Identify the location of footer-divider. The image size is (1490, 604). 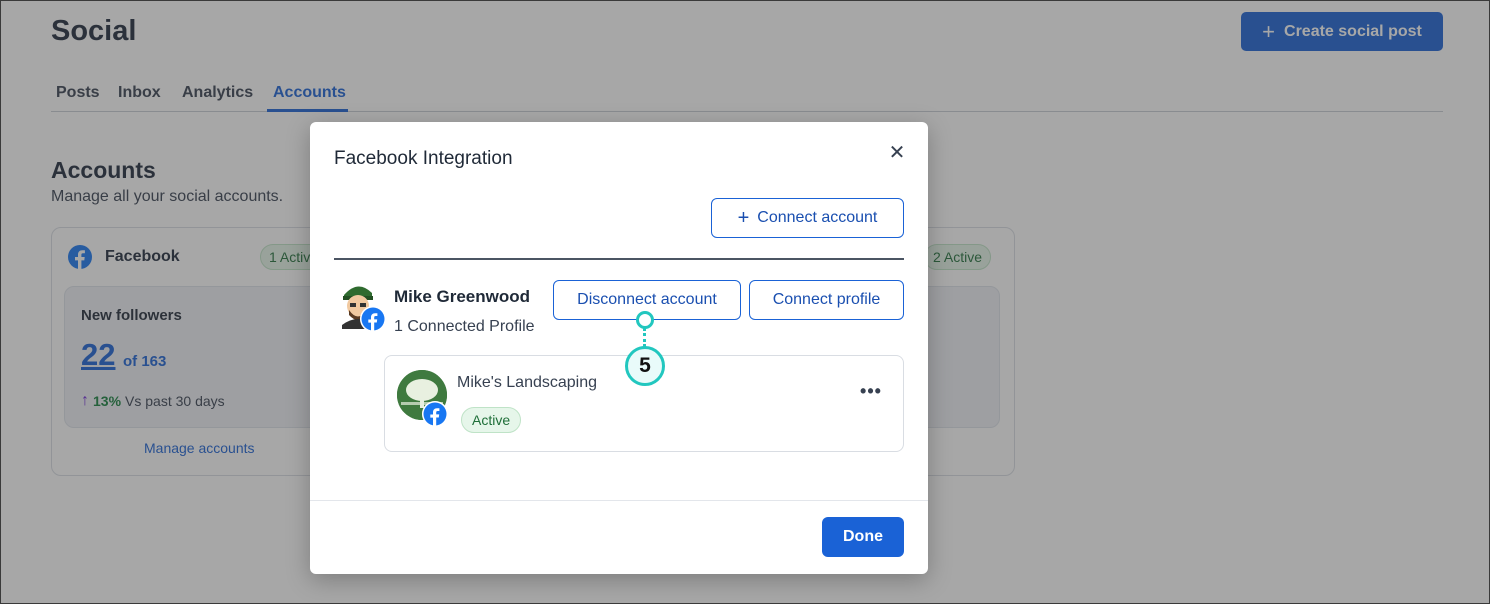
(619, 500).